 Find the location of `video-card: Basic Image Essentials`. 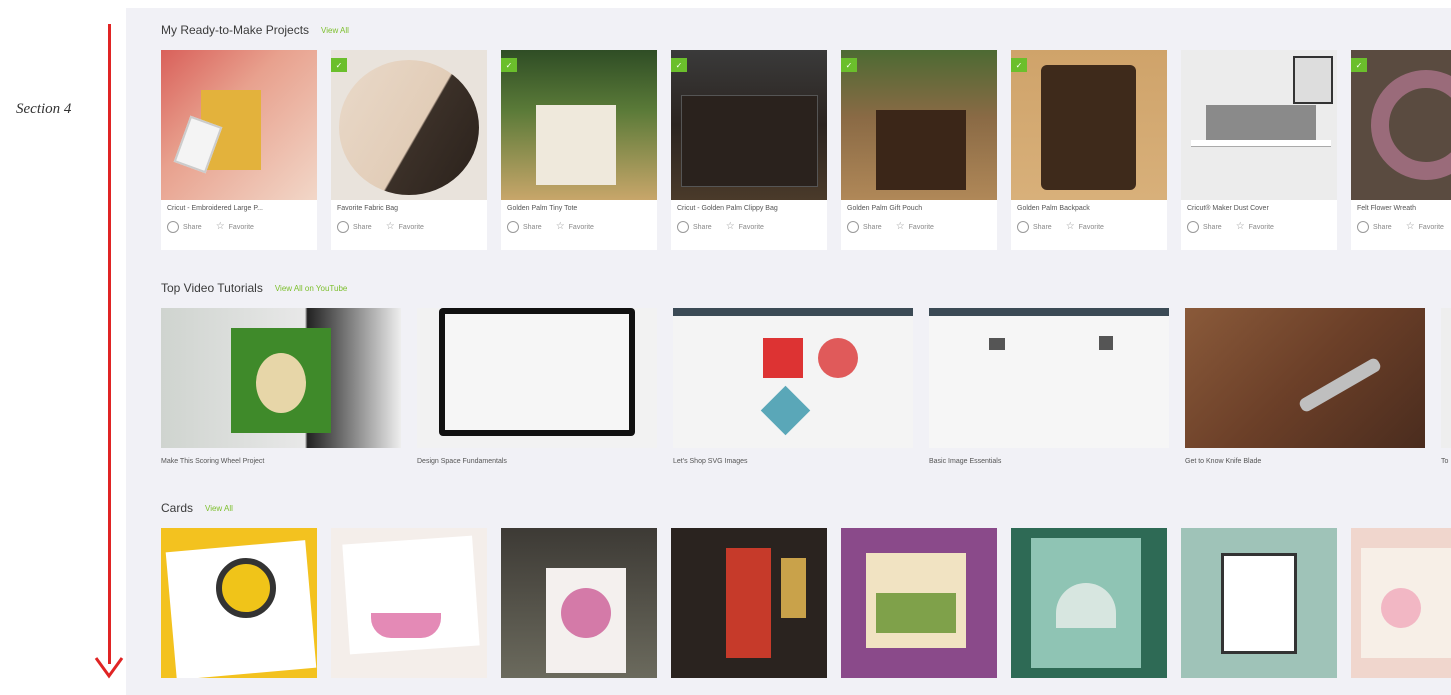

video-card: Basic Image Essentials is located at coordinates (1049, 386).